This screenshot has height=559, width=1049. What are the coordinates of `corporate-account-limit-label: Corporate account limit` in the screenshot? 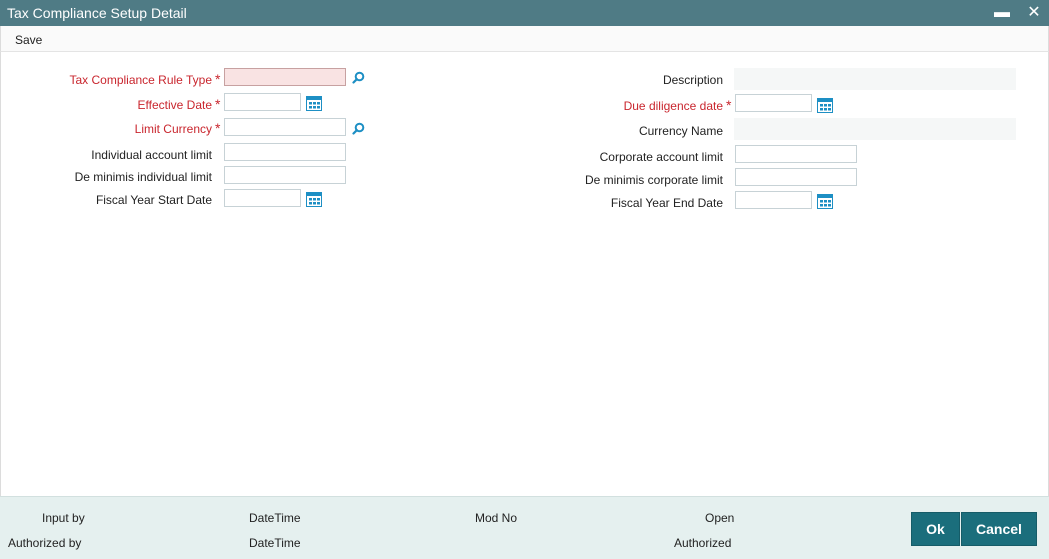 It's located at (661, 157).